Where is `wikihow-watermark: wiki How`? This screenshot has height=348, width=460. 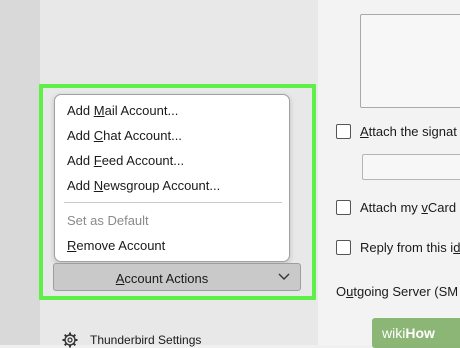
wikihow-watermark: wiki How is located at coordinates (416, 333).